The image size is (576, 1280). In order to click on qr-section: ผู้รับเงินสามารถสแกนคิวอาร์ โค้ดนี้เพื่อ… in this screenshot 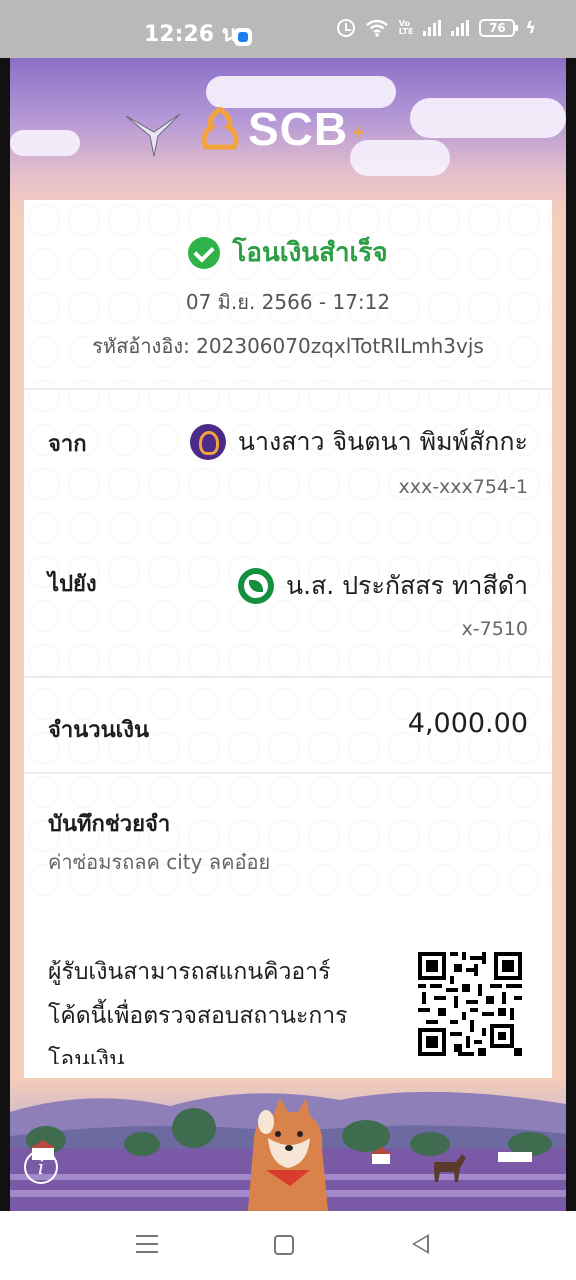, I will do `click(288, 993)`.